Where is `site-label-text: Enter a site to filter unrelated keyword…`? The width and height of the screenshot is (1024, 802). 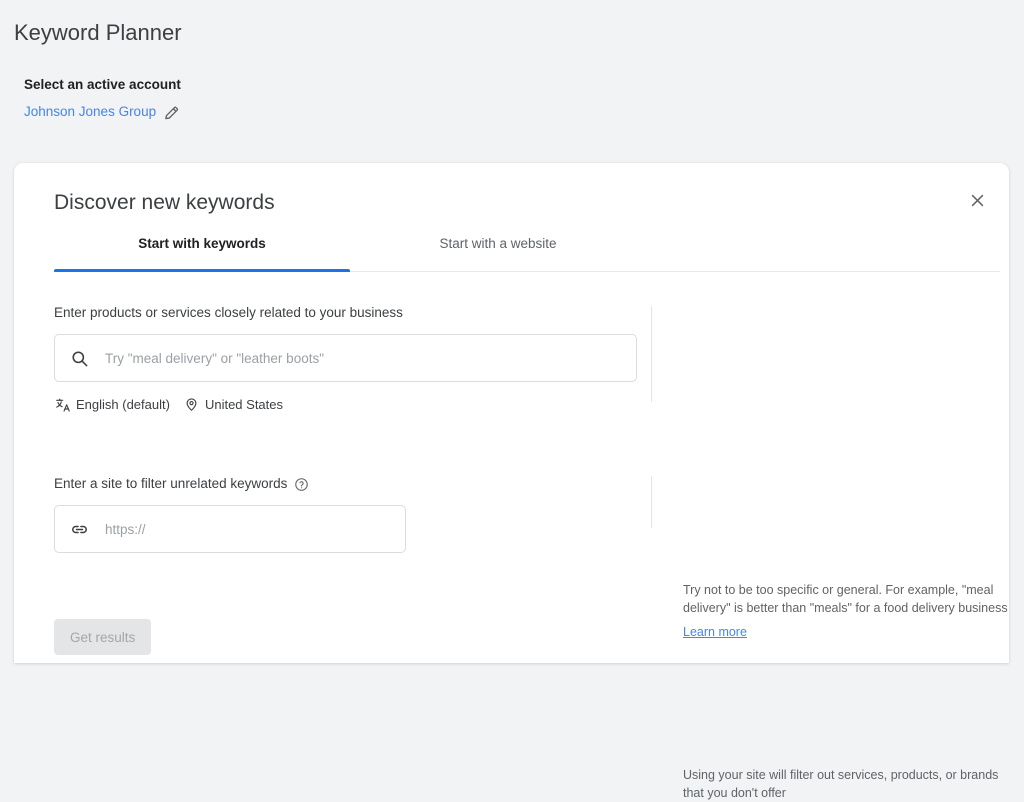 site-label-text: Enter a site to filter unrelated keyword… is located at coordinates (171, 483).